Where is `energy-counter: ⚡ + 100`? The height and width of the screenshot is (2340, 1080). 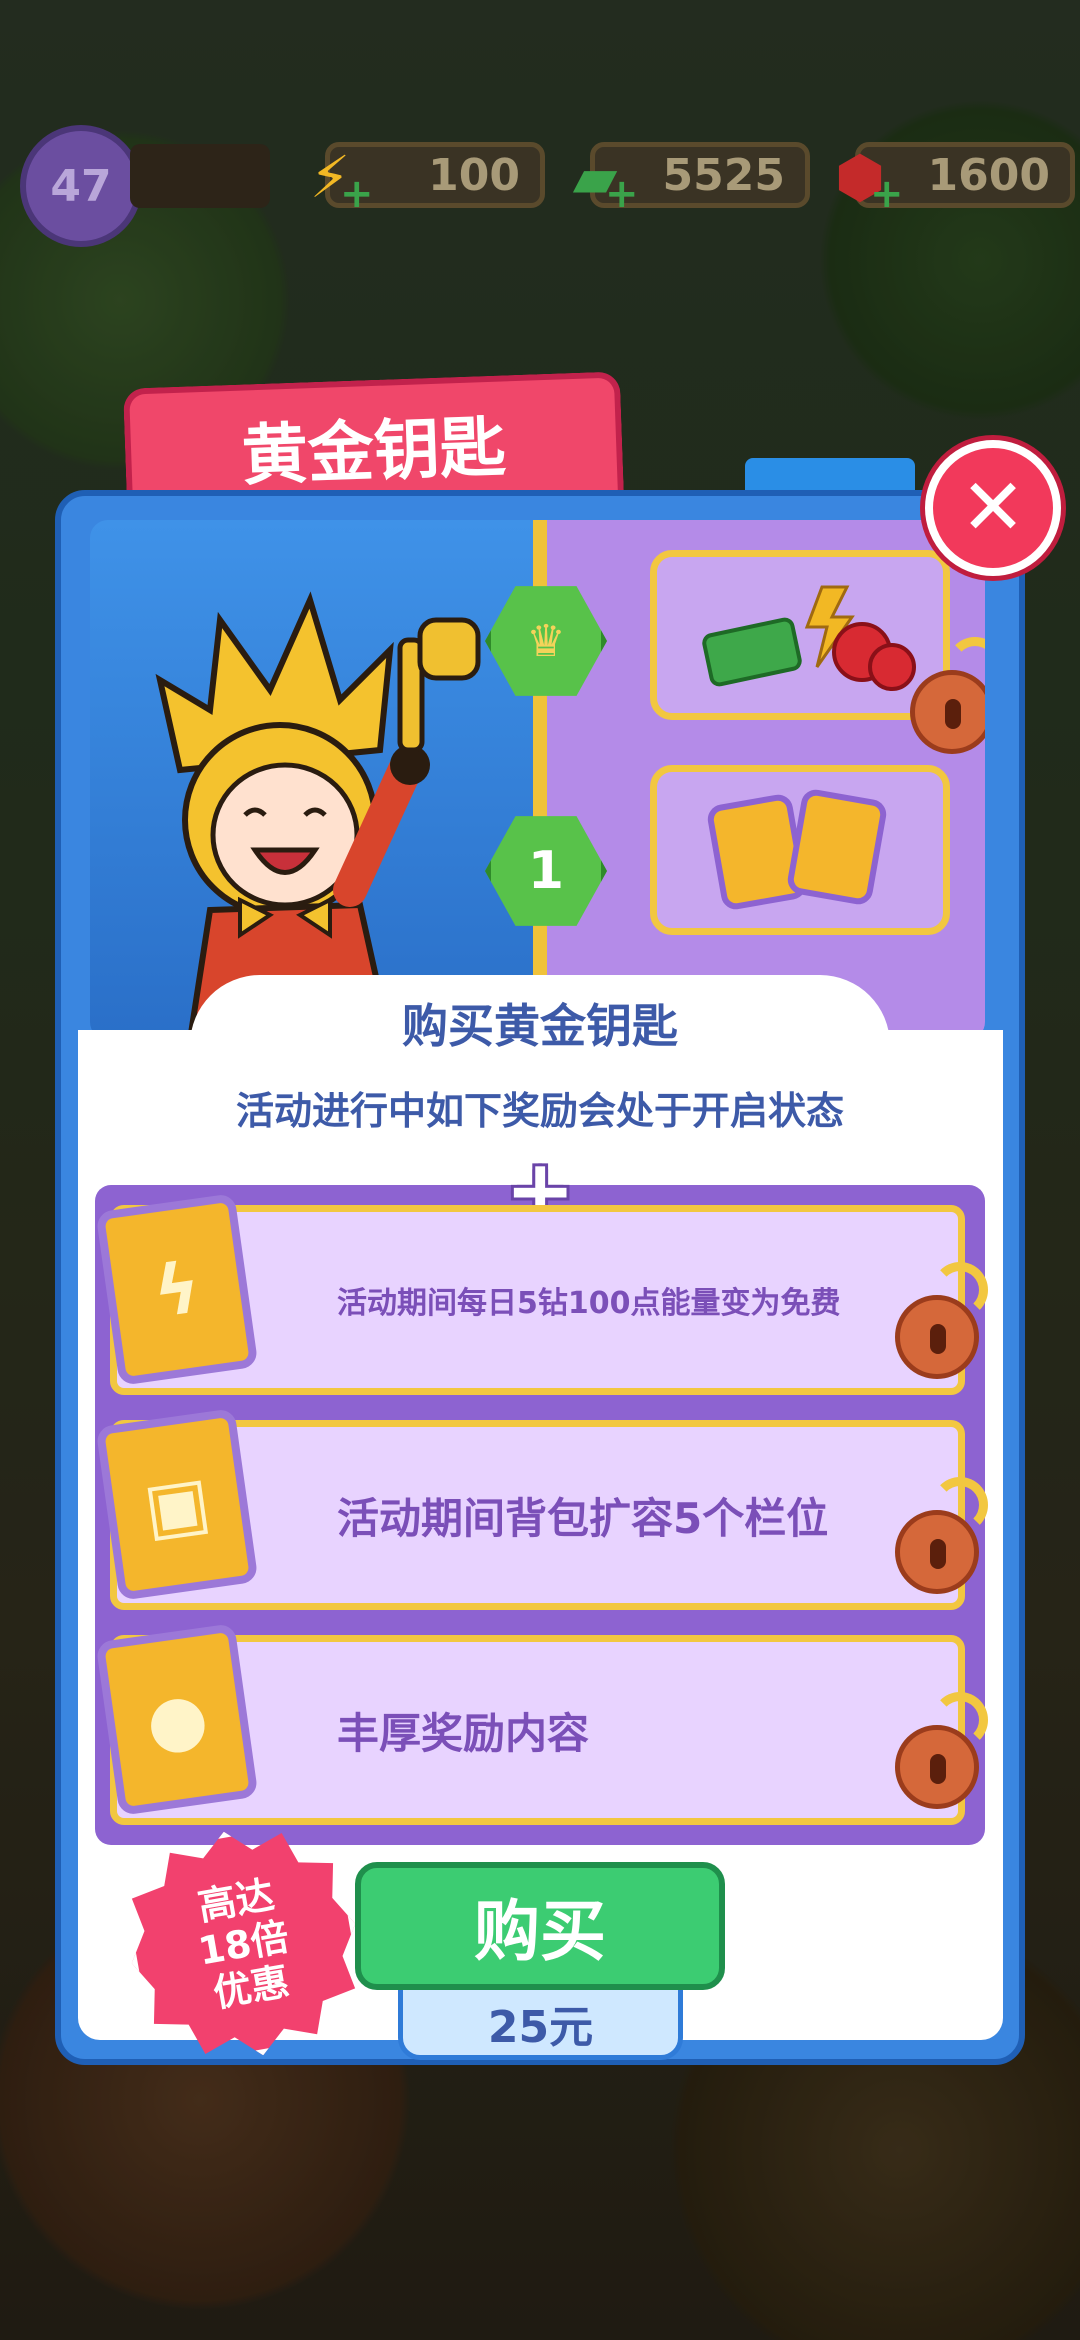
energy-counter: ⚡ + 100 is located at coordinates (427, 179).